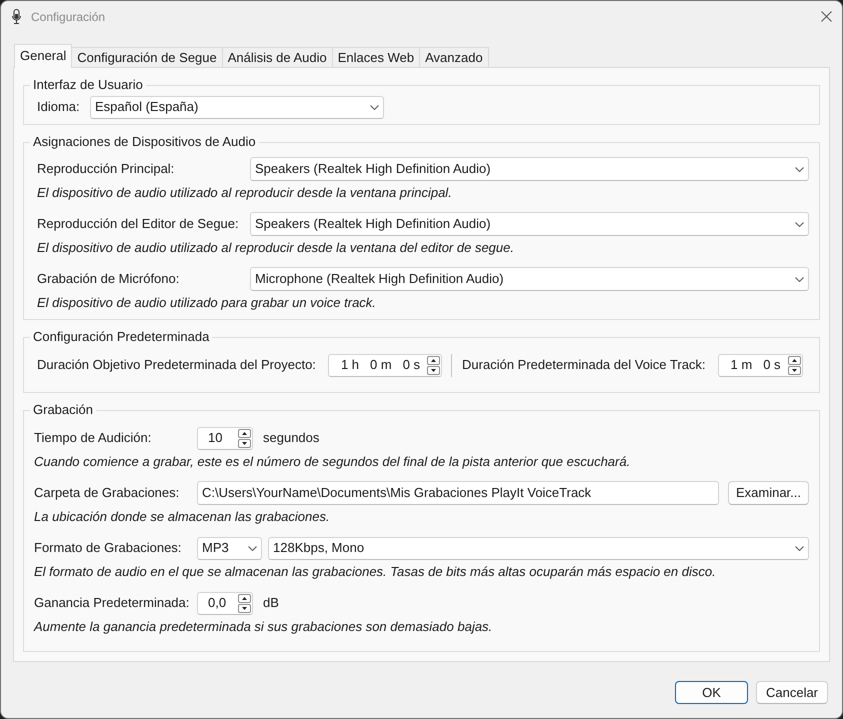 The image size is (843, 719). What do you see at coordinates (385, 365) in the screenshot?
I see `spin-box: 1 h 0 m 0 s` at bounding box center [385, 365].